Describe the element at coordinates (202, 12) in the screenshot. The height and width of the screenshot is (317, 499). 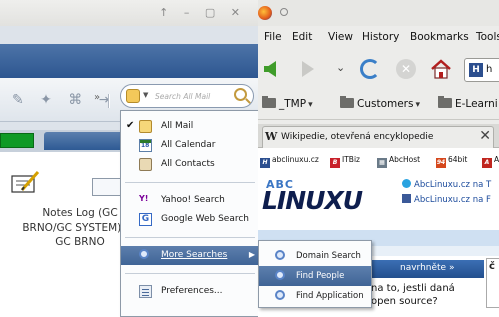
I see `window-controls: ↑ – ▢ ✕` at that location.